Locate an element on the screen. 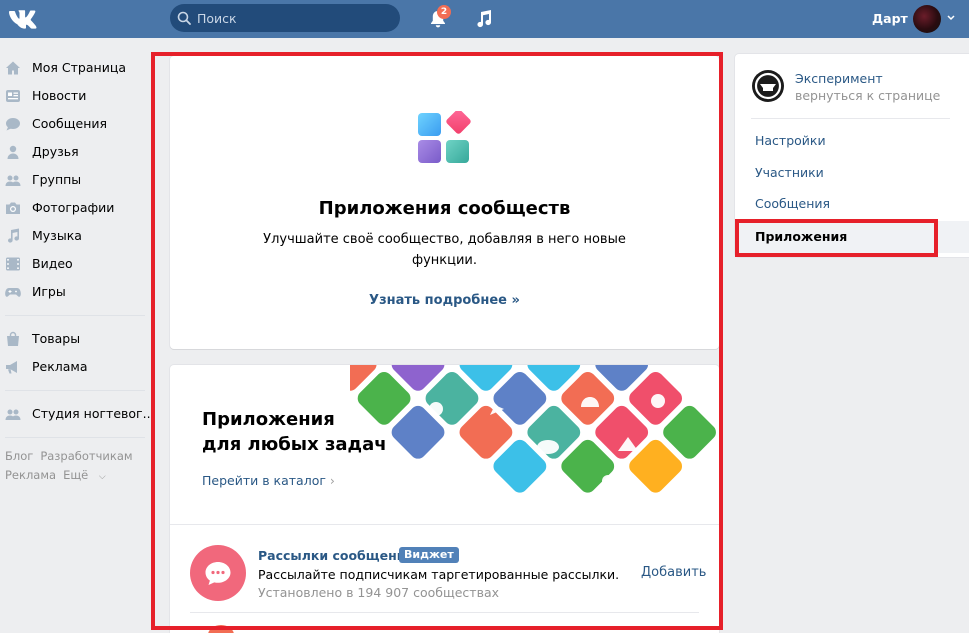 The image size is (969, 633). group-icon is located at coordinates (13, 414).